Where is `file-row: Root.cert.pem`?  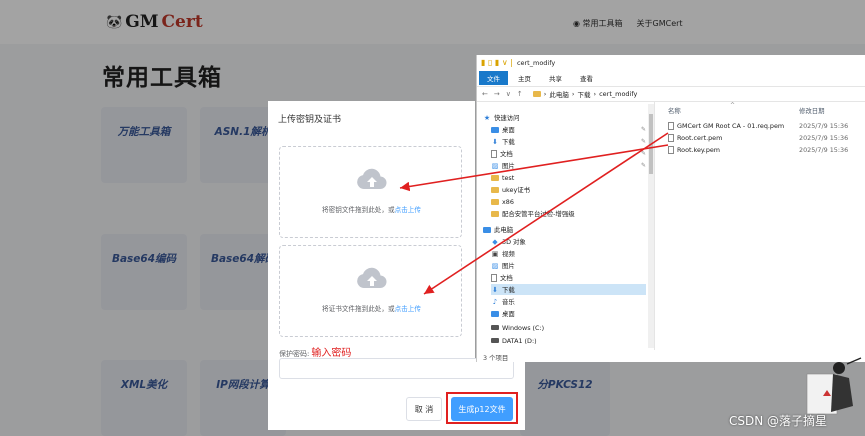 file-row: Root.cert.pem is located at coordinates (695, 138).